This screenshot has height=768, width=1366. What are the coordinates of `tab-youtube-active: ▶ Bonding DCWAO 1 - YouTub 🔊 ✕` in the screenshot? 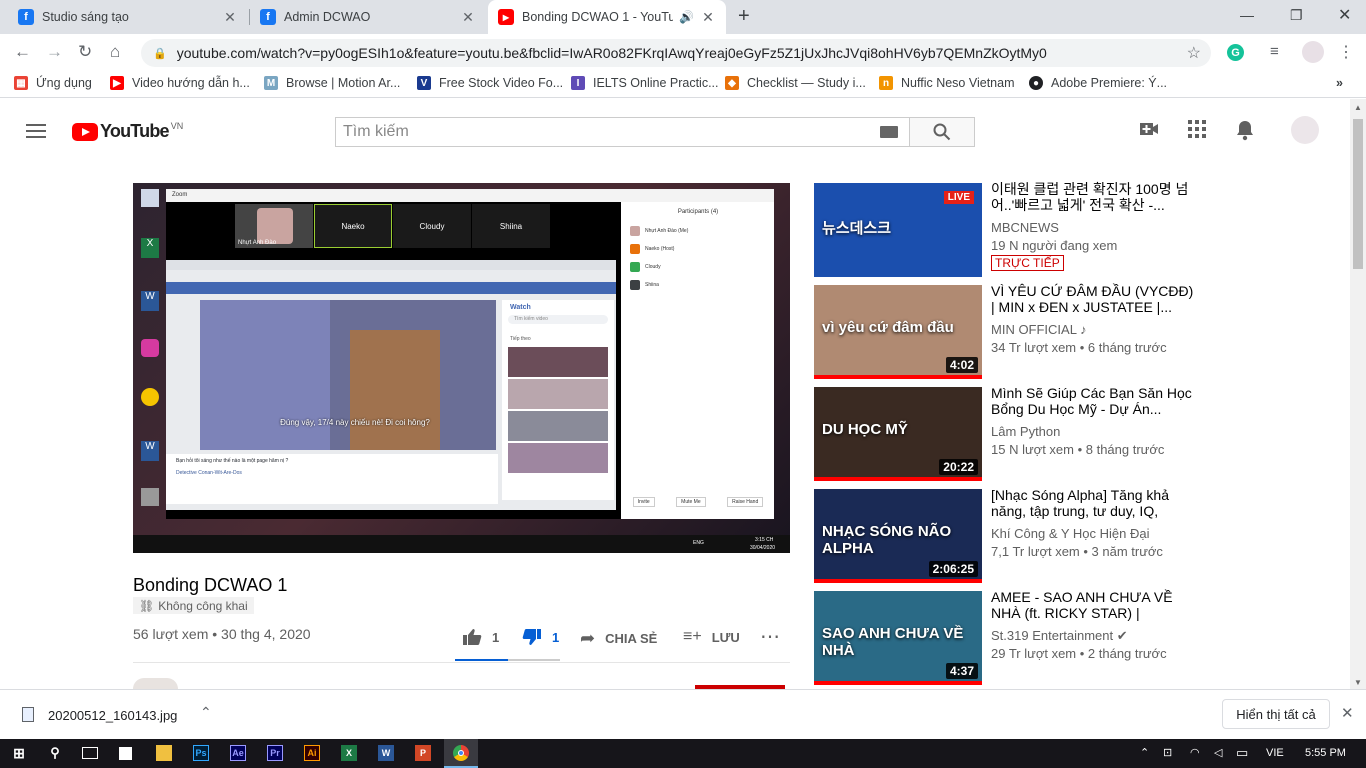 It's located at (607, 17).